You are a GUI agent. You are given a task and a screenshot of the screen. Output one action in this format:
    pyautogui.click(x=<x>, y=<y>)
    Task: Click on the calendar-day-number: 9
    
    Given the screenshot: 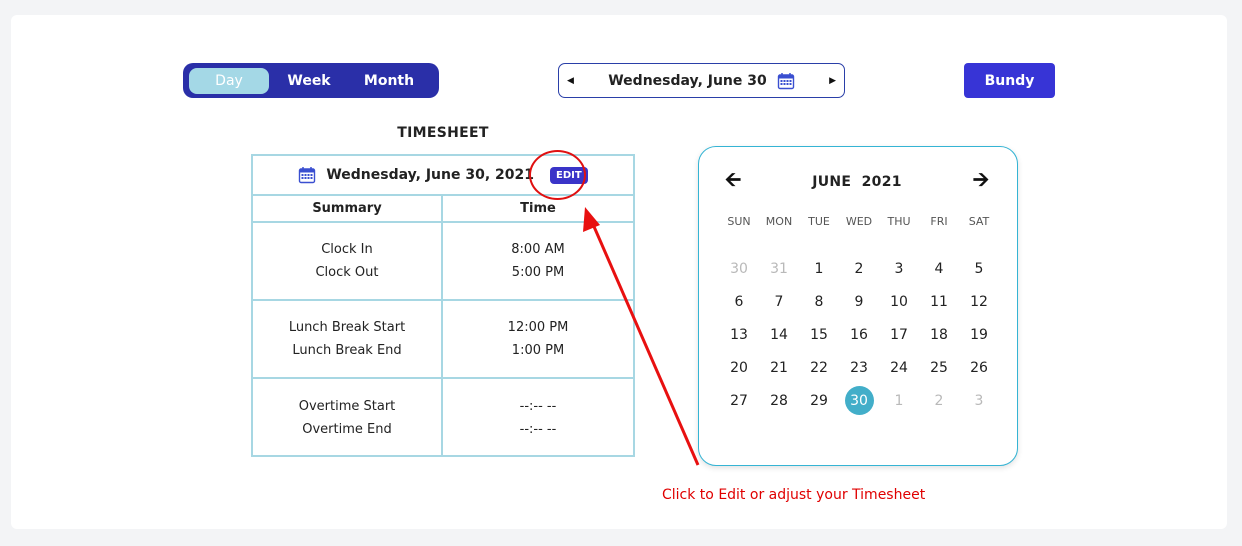 What is the action you would take?
    pyautogui.click(x=859, y=301)
    